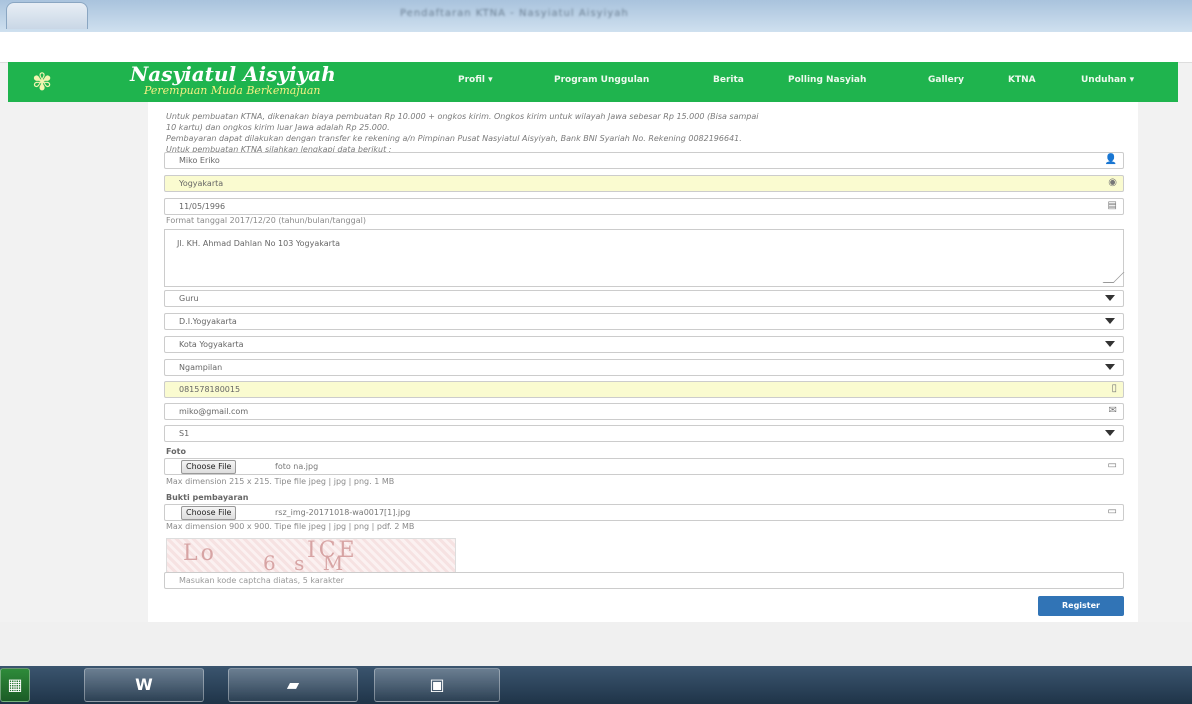 The width and height of the screenshot is (1192, 704). What do you see at coordinates (644, 411) in the screenshot?
I see `email-field: miko@gmail.com ✉` at bounding box center [644, 411].